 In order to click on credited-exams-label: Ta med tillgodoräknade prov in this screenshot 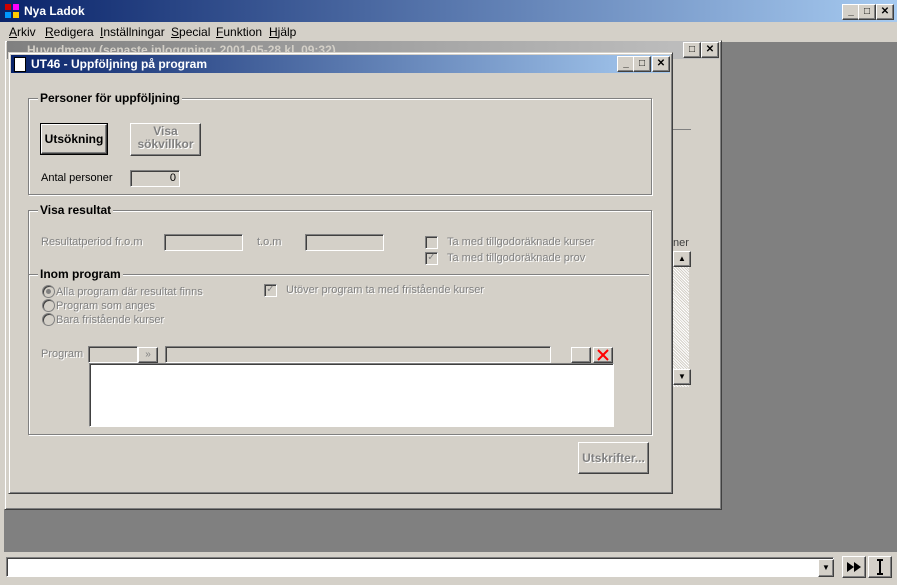, I will do `click(516, 258)`.